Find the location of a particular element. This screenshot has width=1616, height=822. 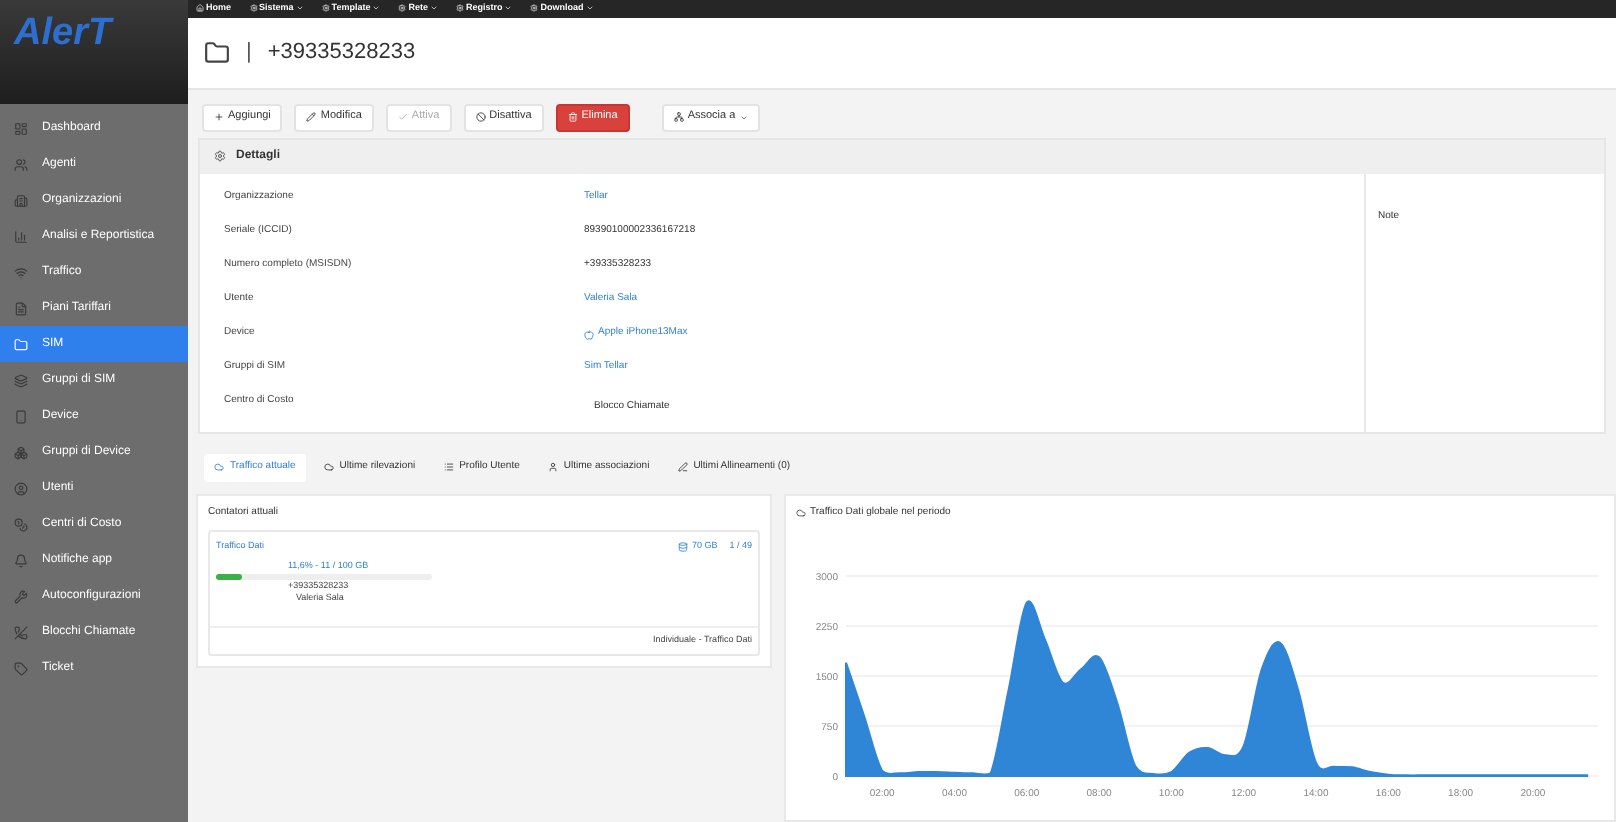

check-icon is located at coordinates (402, 117).